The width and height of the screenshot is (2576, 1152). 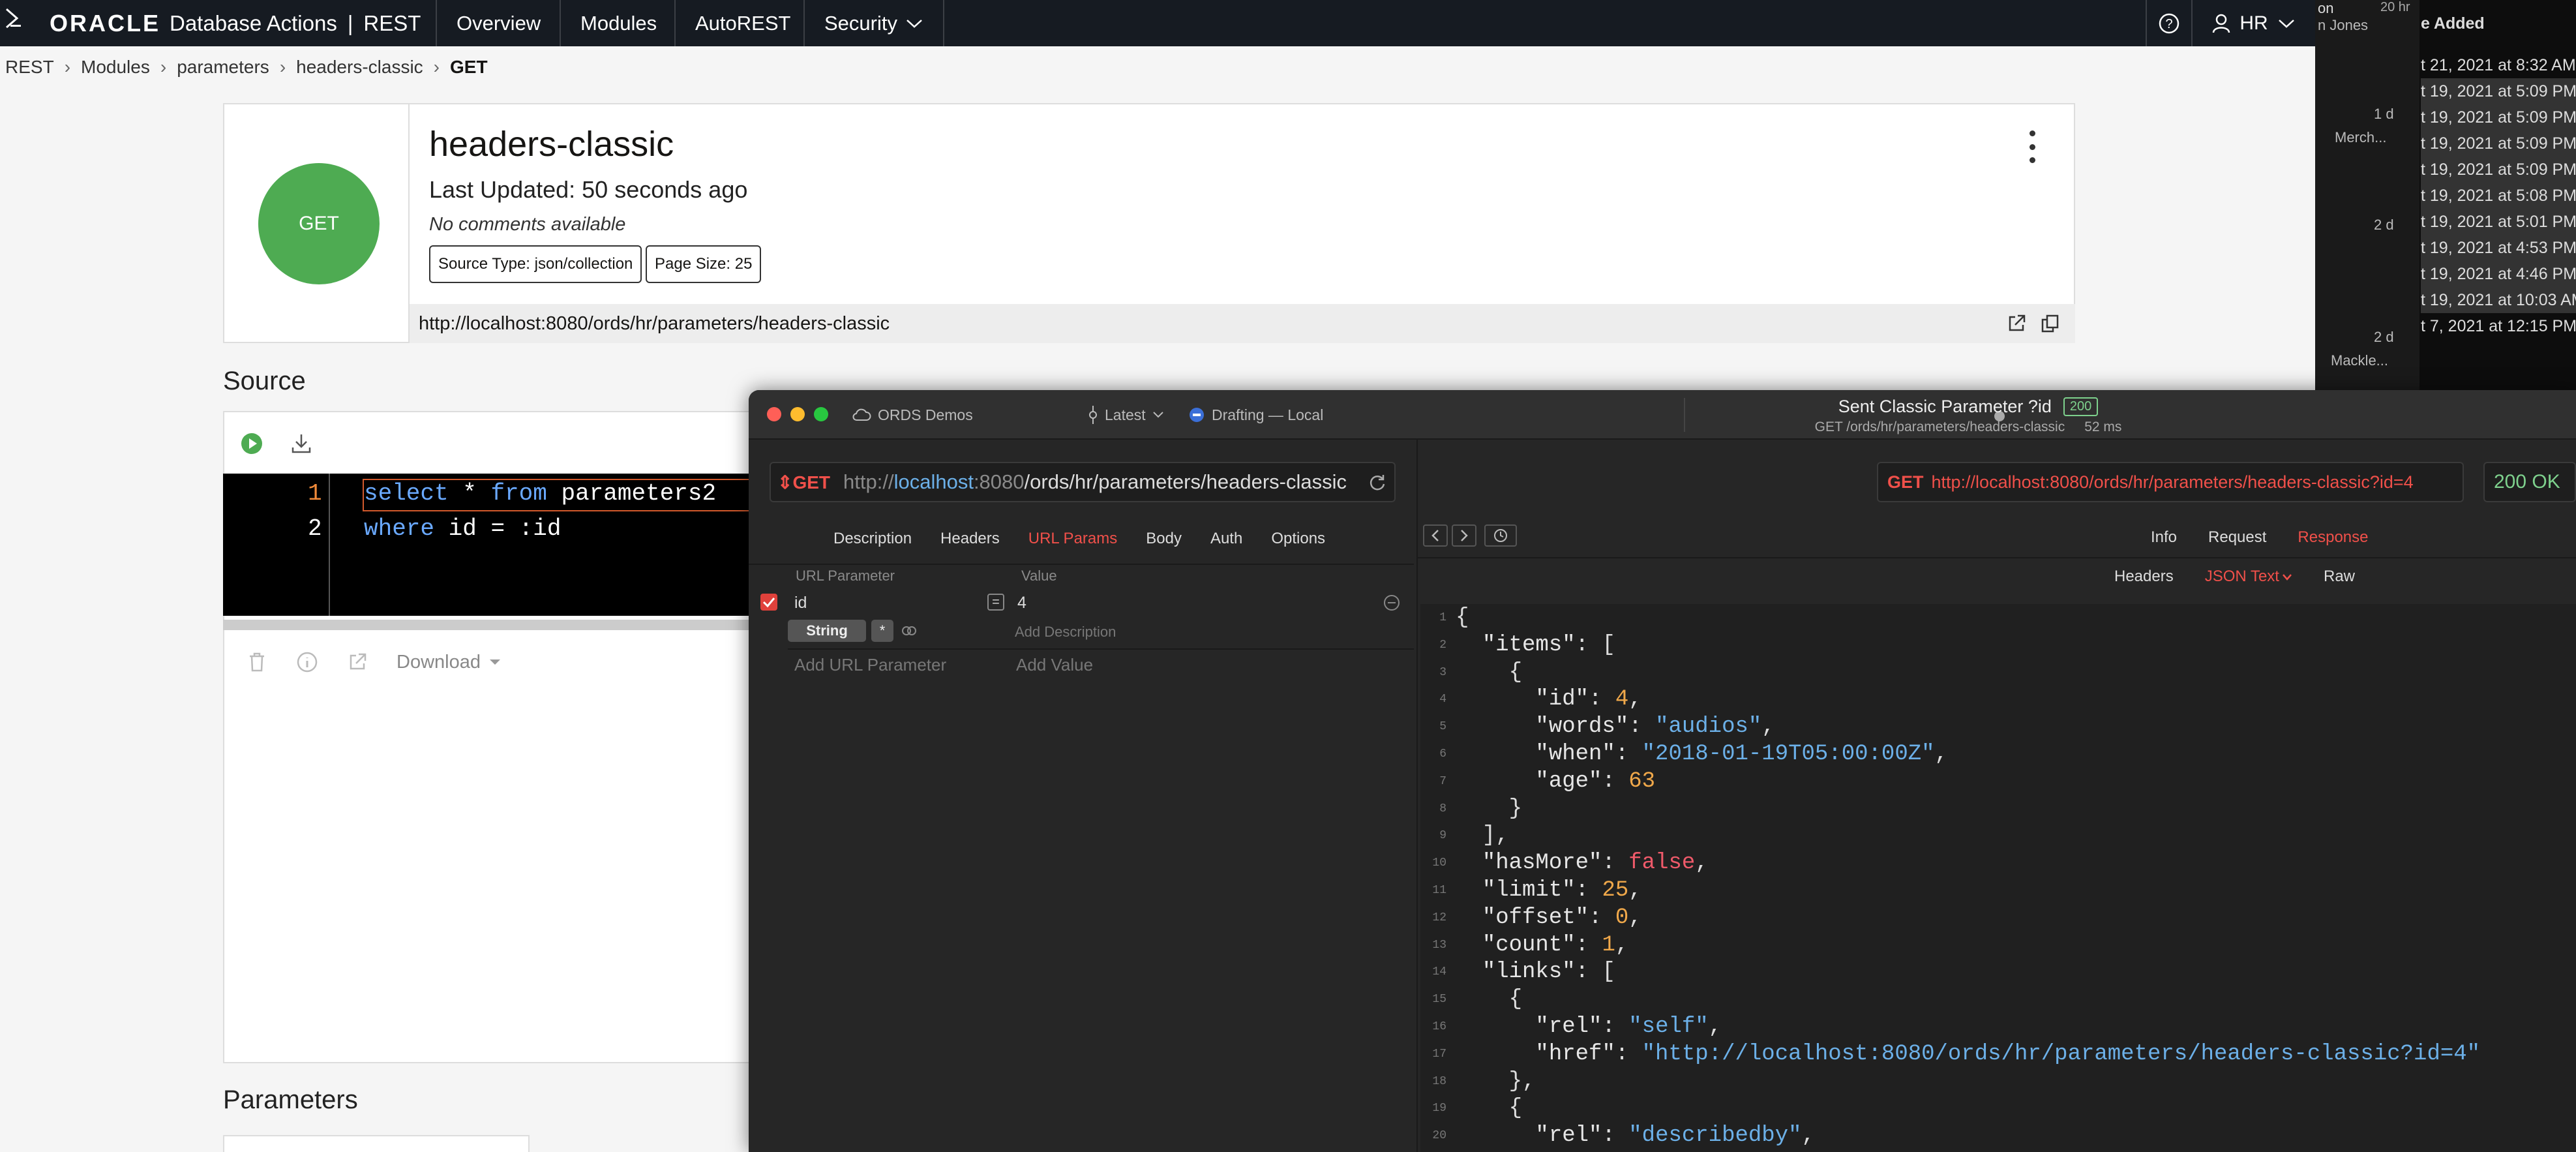 What do you see at coordinates (1021, 603) in the screenshot?
I see `param-value-field: 4` at bounding box center [1021, 603].